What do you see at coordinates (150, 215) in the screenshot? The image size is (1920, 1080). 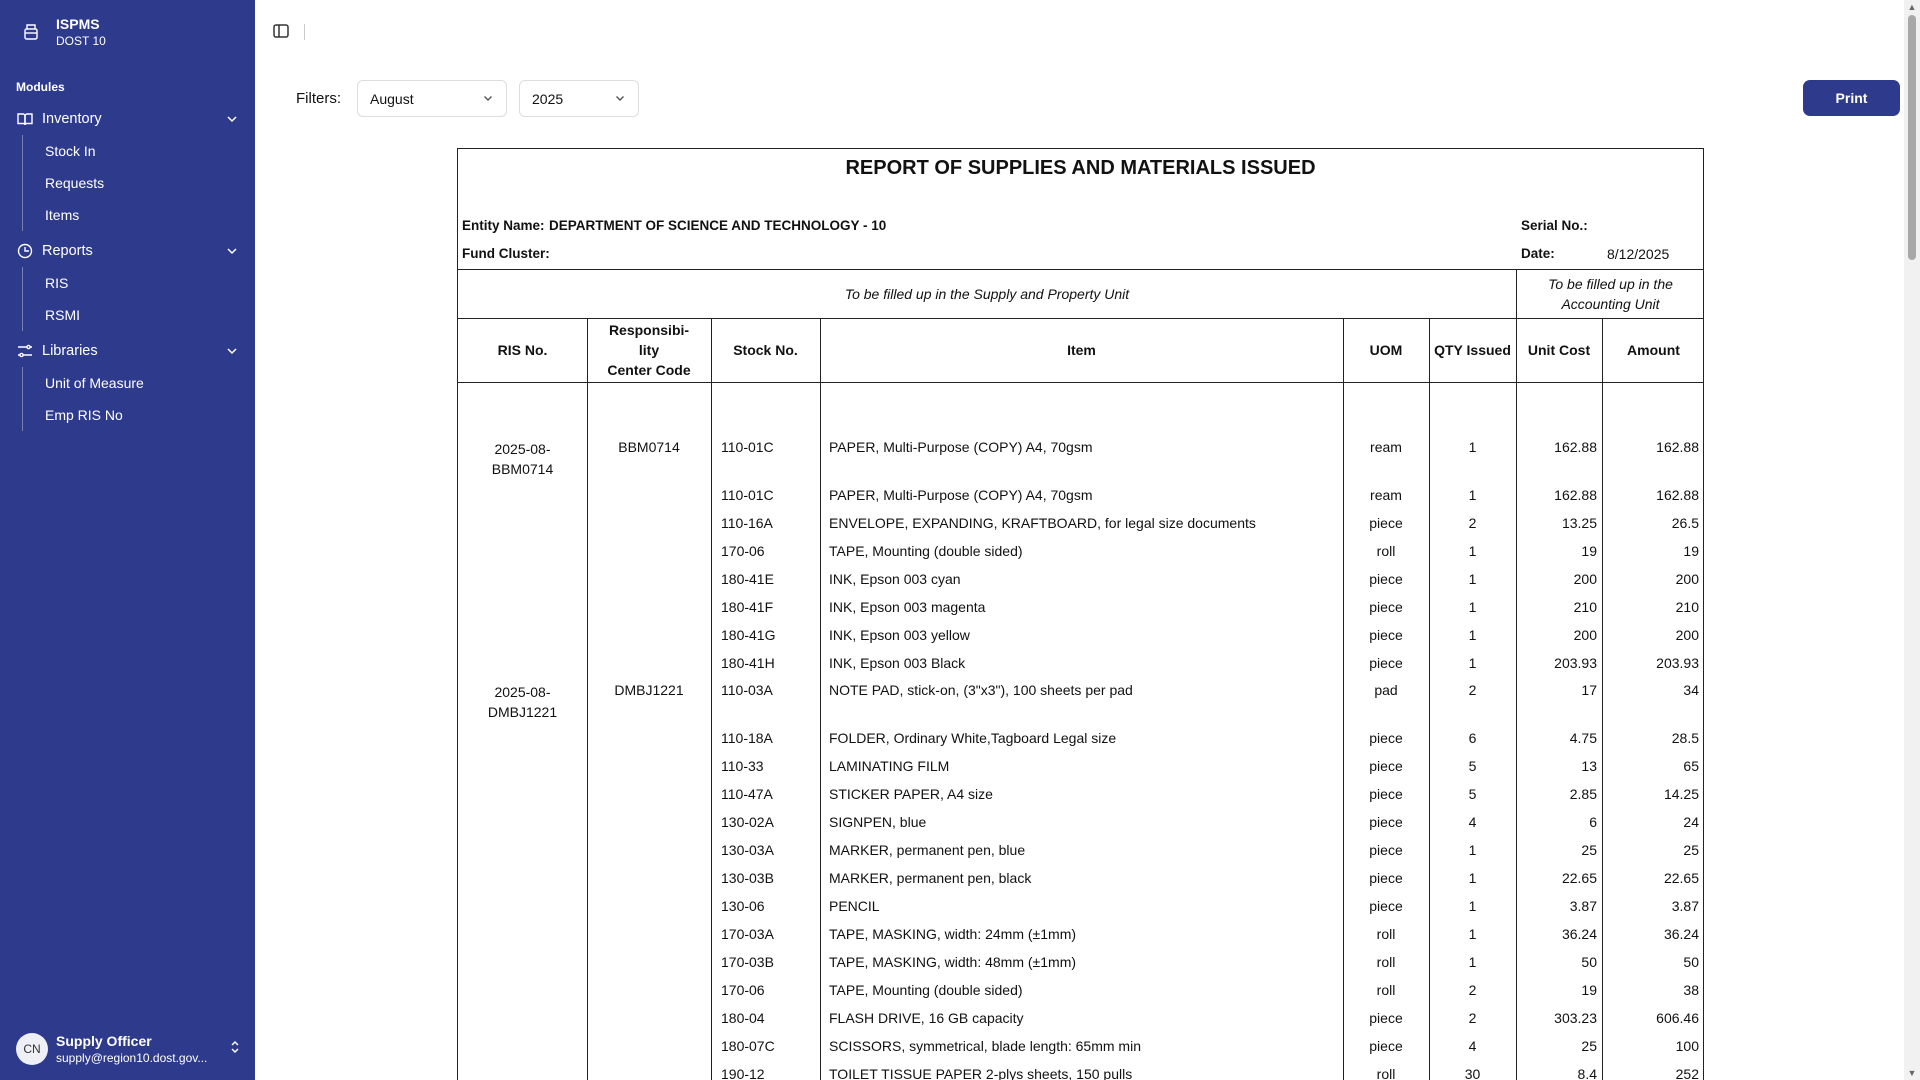 I see `sidebar-item-items: Items` at bounding box center [150, 215].